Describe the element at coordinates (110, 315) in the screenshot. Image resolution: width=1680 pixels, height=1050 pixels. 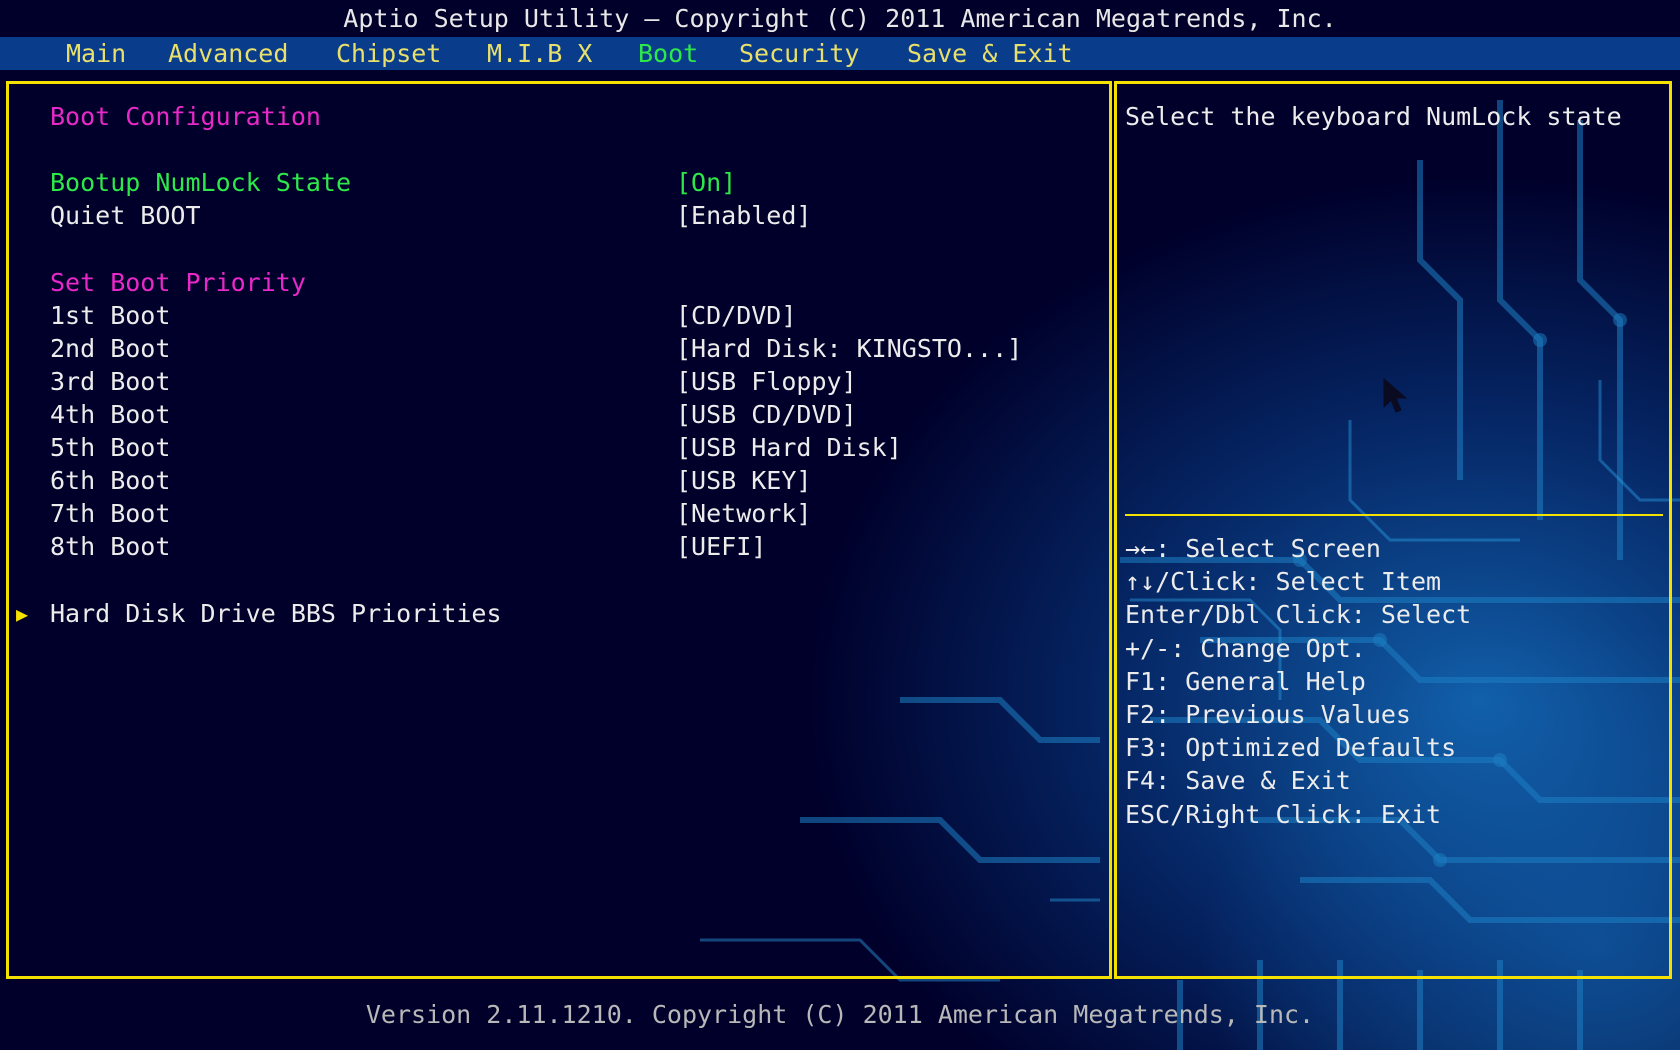
I see `boot-option-1-label: 1st Boot` at that location.